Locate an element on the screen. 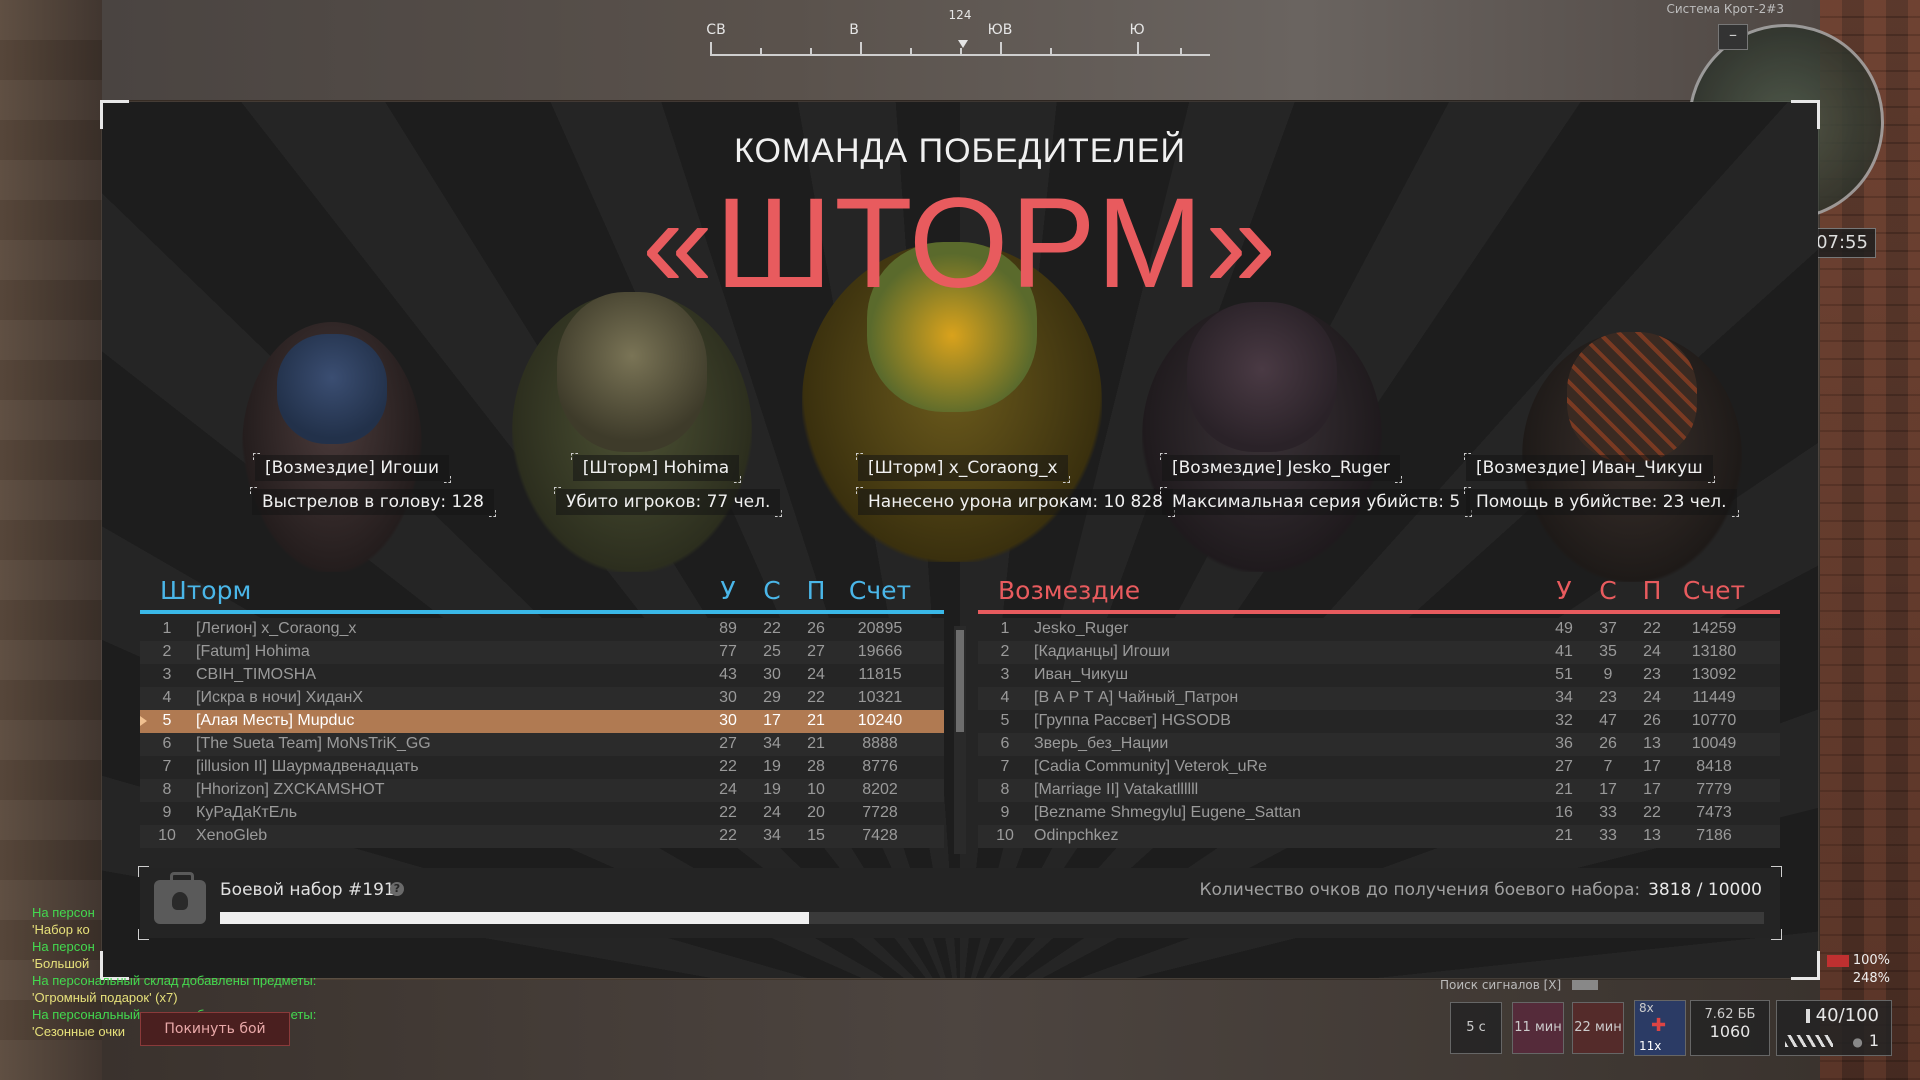  table-row: 1 Jesko_Ruger 49 37 22 14259 is located at coordinates (1379, 629).